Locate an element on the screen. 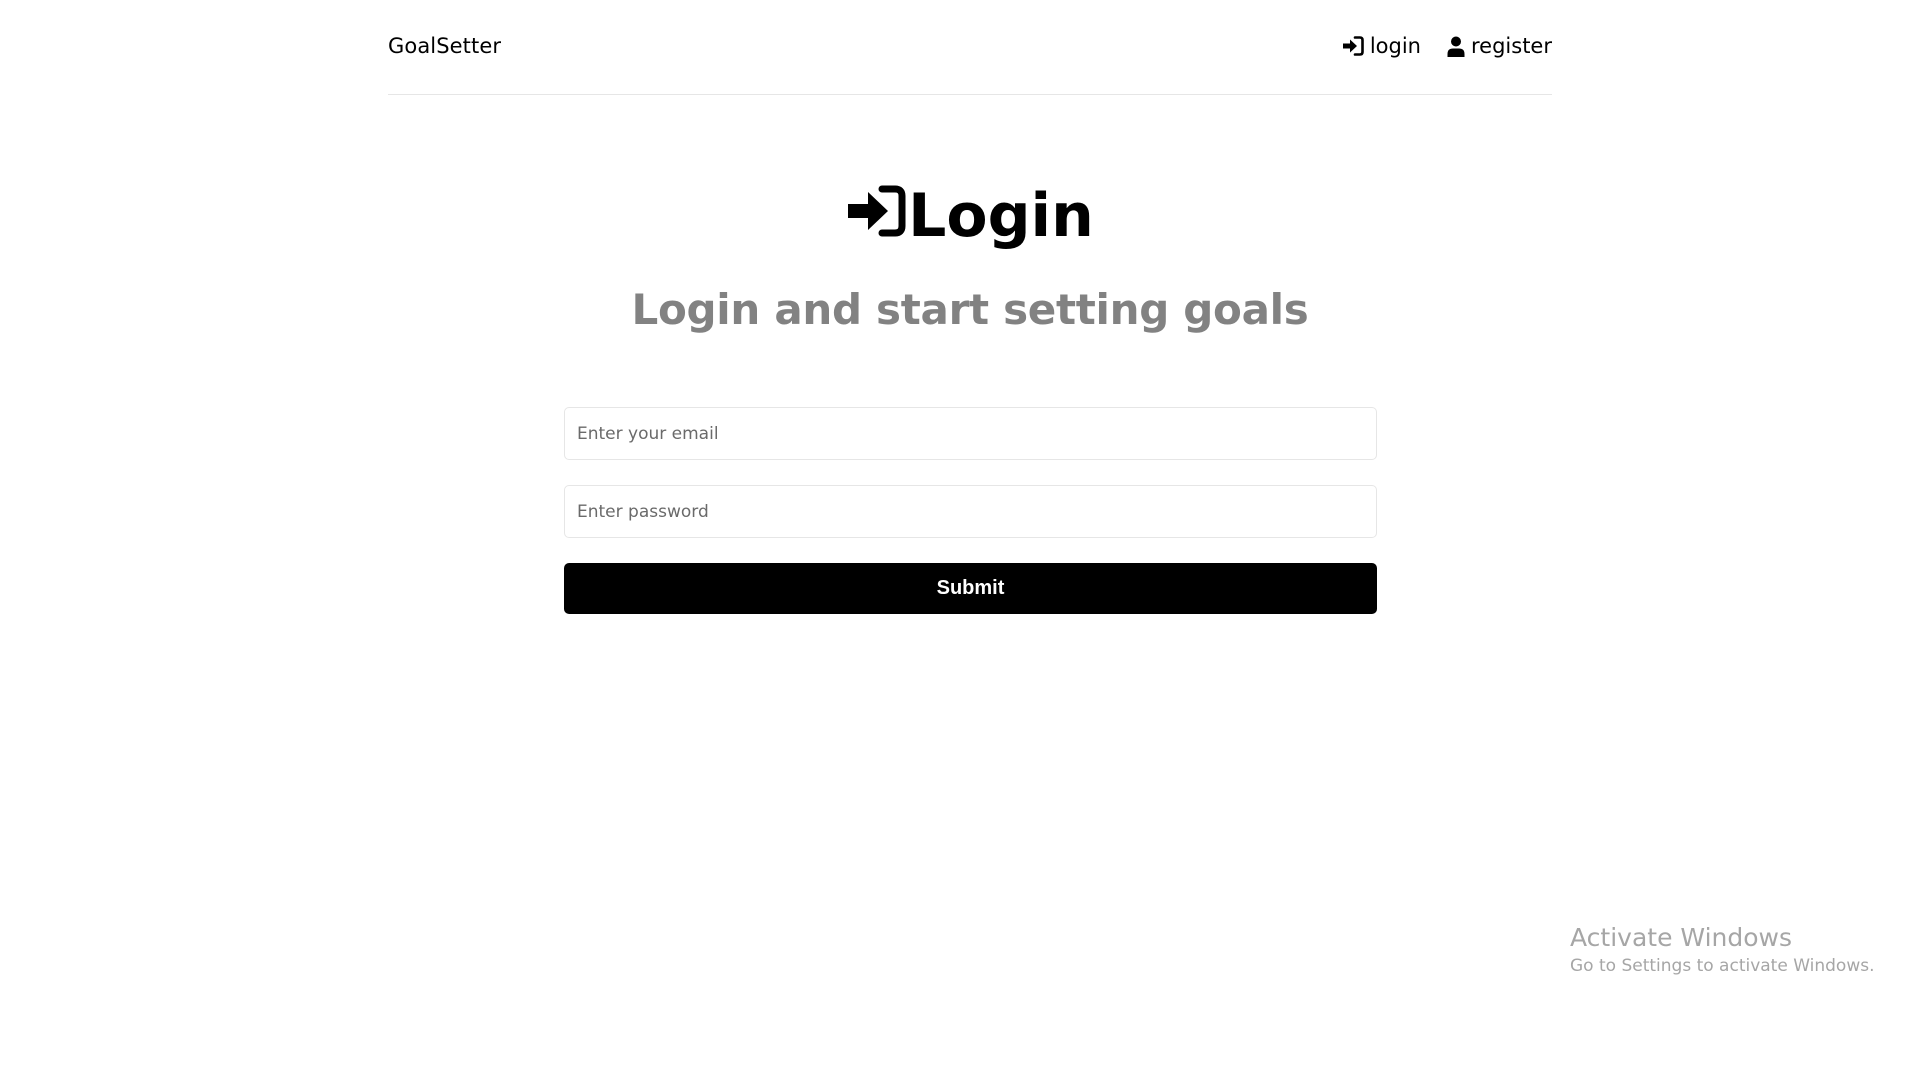 The width and height of the screenshot is (1920, 1080). main-nav: login register is located at coordinates (1447, 46).